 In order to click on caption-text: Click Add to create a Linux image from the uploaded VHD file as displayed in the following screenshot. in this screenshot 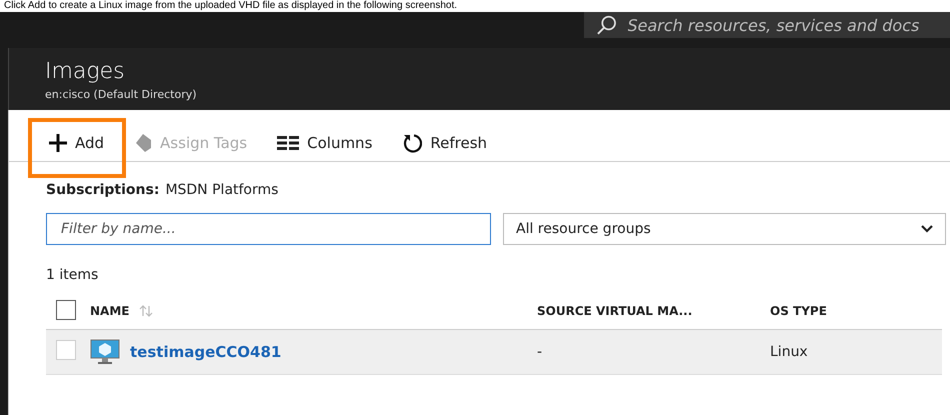, I will do `click(230, 6)`.